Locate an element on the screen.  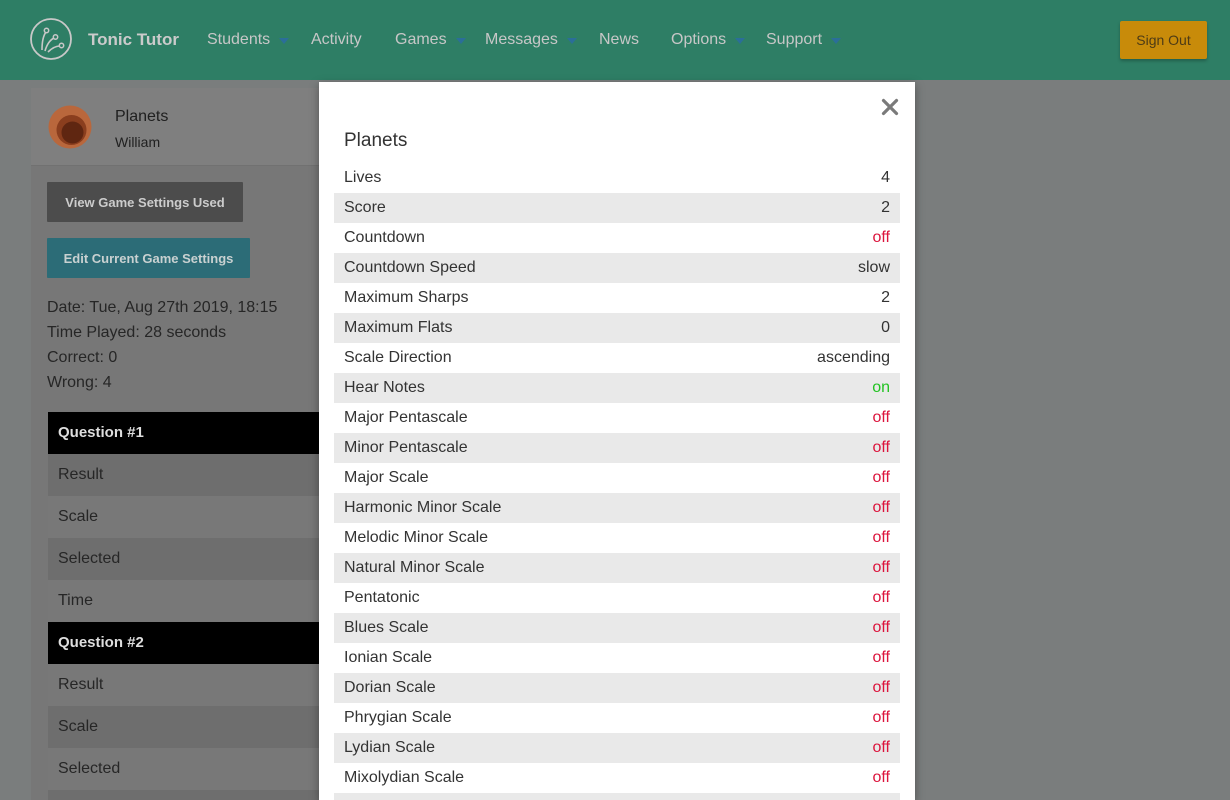
setting-label: Maximum Sharps is located at coordinates (406, 297).